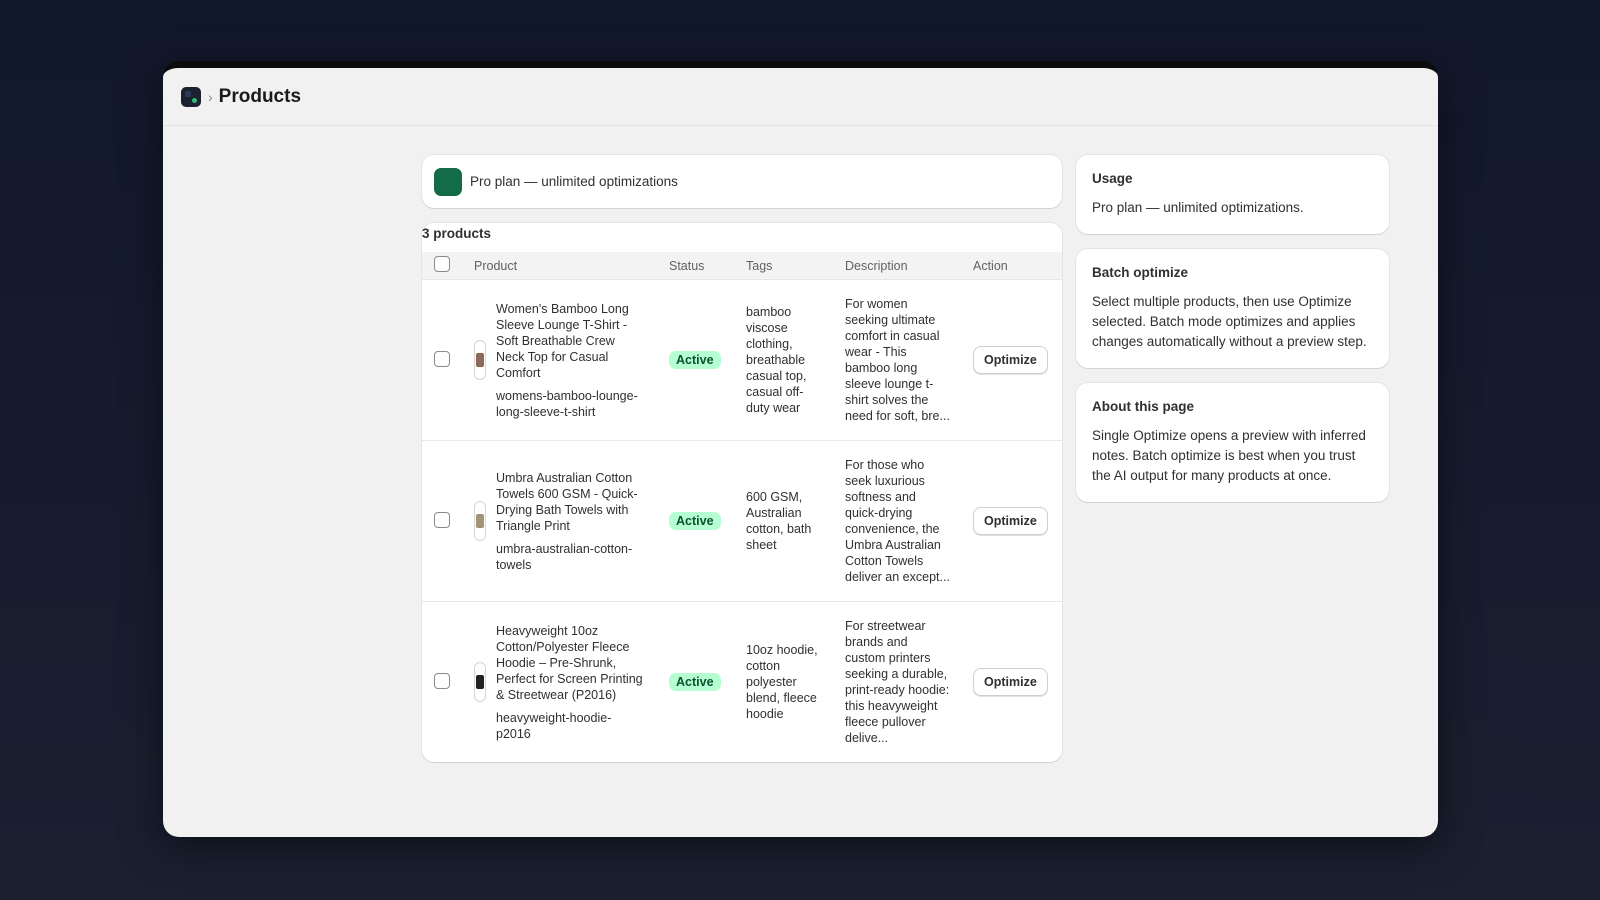 The height and width of the screenshot is (900, 1600). Describe the element at coordinates (496, 265) in the screenshot. I see `column-header-product: Product` at that location.